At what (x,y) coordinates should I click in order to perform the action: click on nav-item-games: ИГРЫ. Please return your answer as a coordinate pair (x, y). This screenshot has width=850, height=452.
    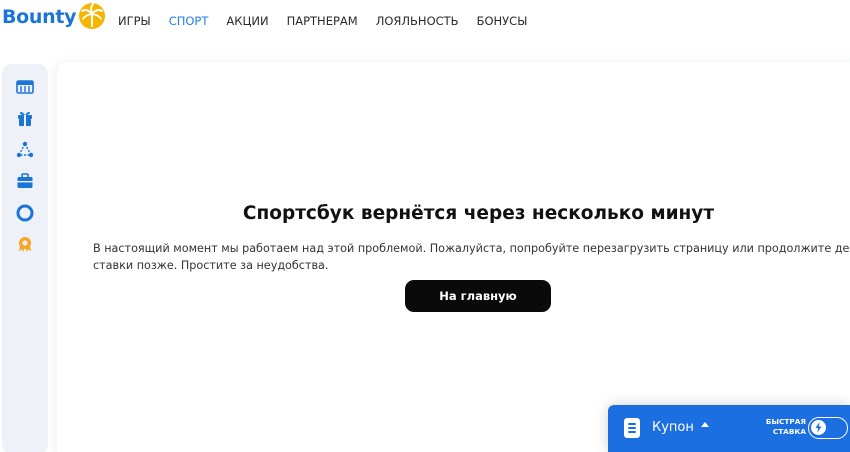
    Looking at the image, I should click on (134, 21).